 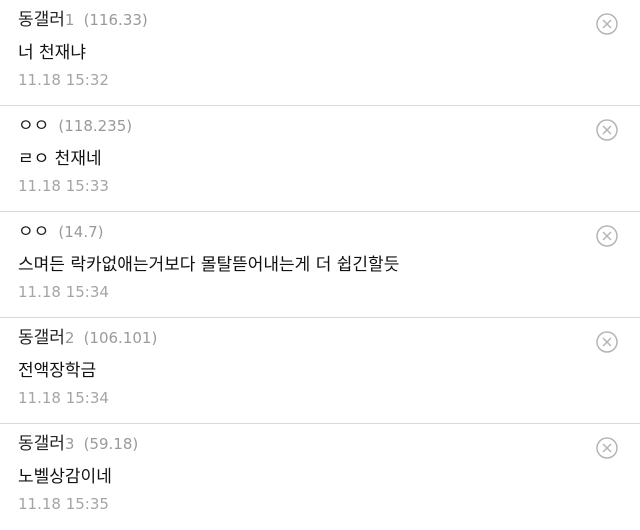 What do you see at coordinates (69, 20) in the screenshot?
I see `comment-nickname-number: 1` at bounding box center [69, 20].